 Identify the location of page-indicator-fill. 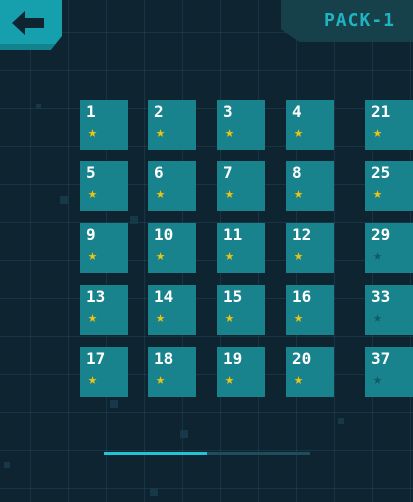
(155, 453).